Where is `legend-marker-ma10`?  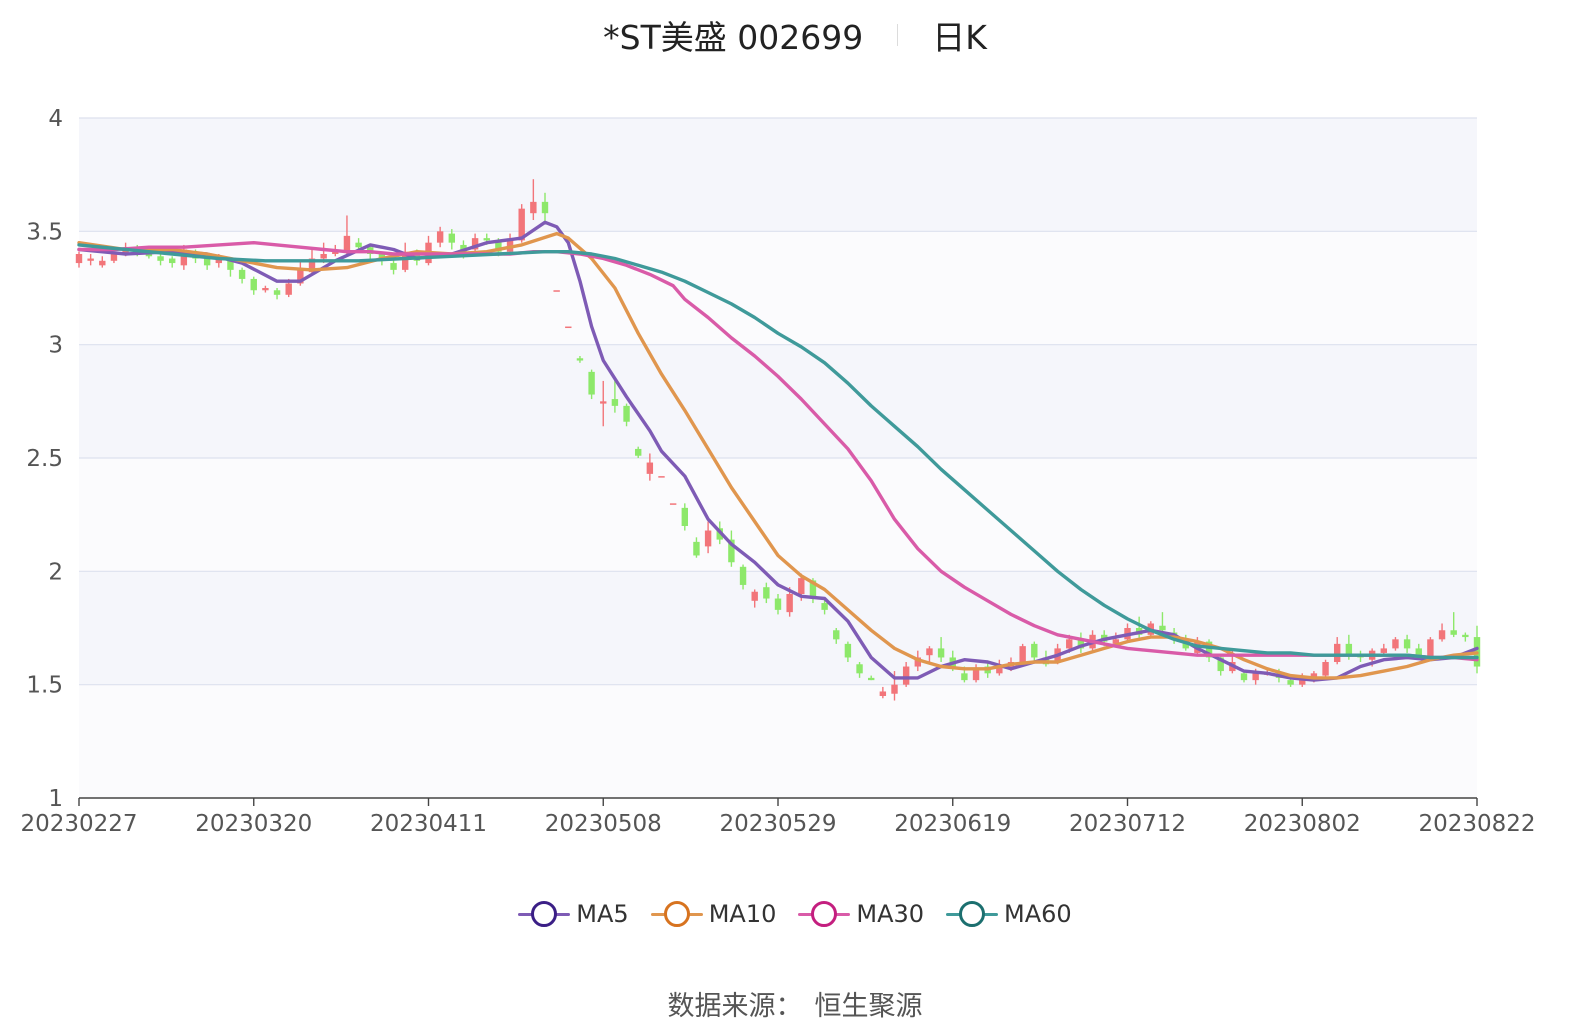 legend-marker-ma10 is located at coordinates (676, 914).